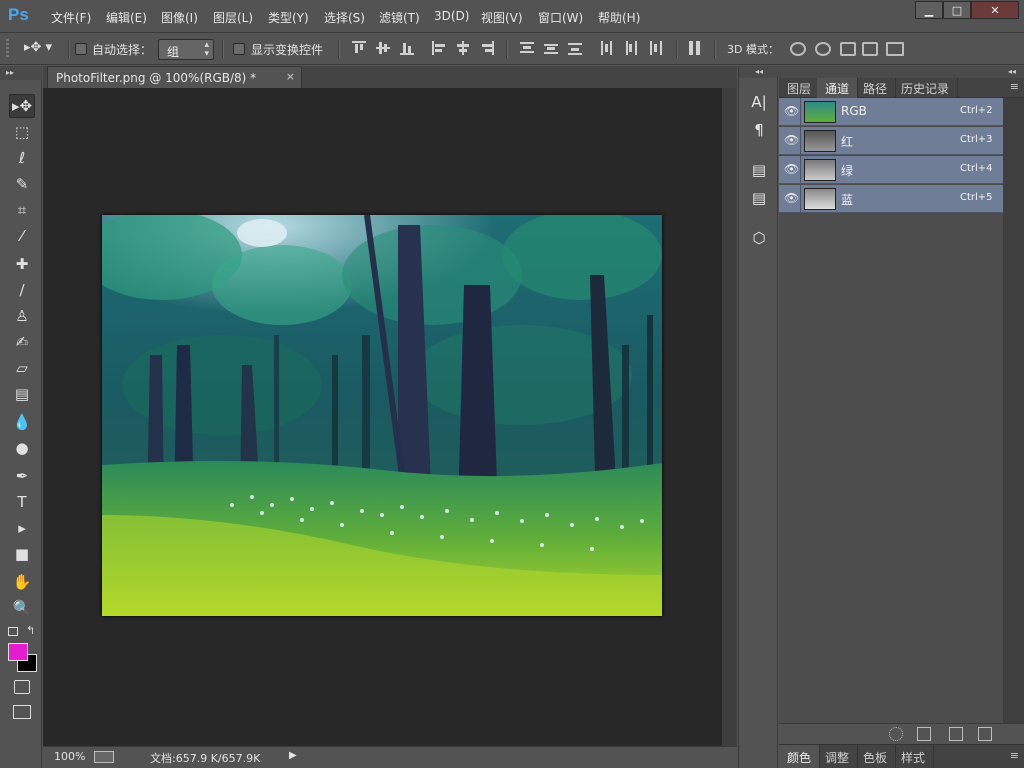 The width and height of the screenshot is (1024, 768). Describe the element at coordinates (895, 49) in the screenshot. I see `3d-scale-icon` at that location.